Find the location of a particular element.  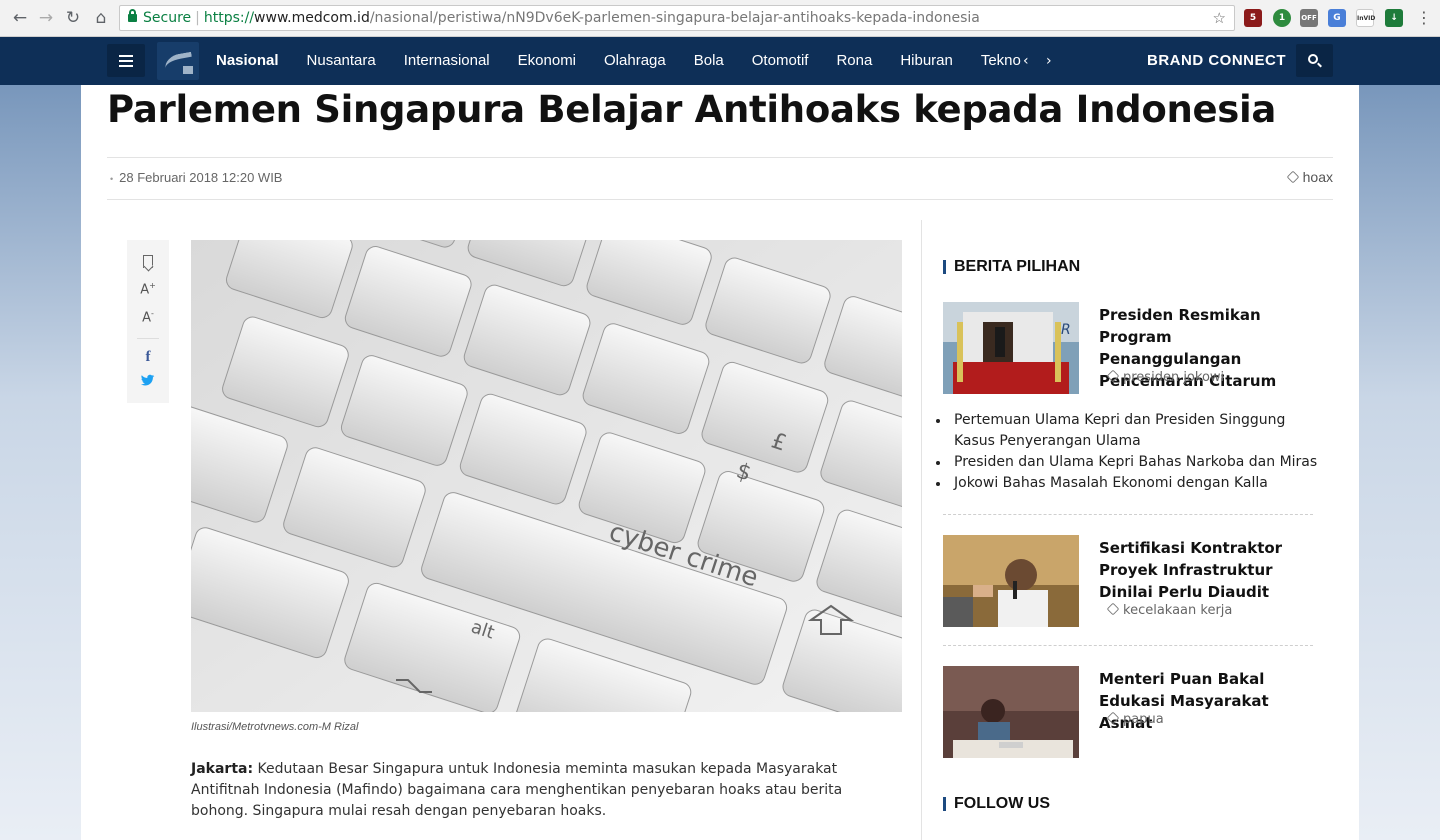

nav-item-hiburan: Hiburan is located at coordinates (926, 61).